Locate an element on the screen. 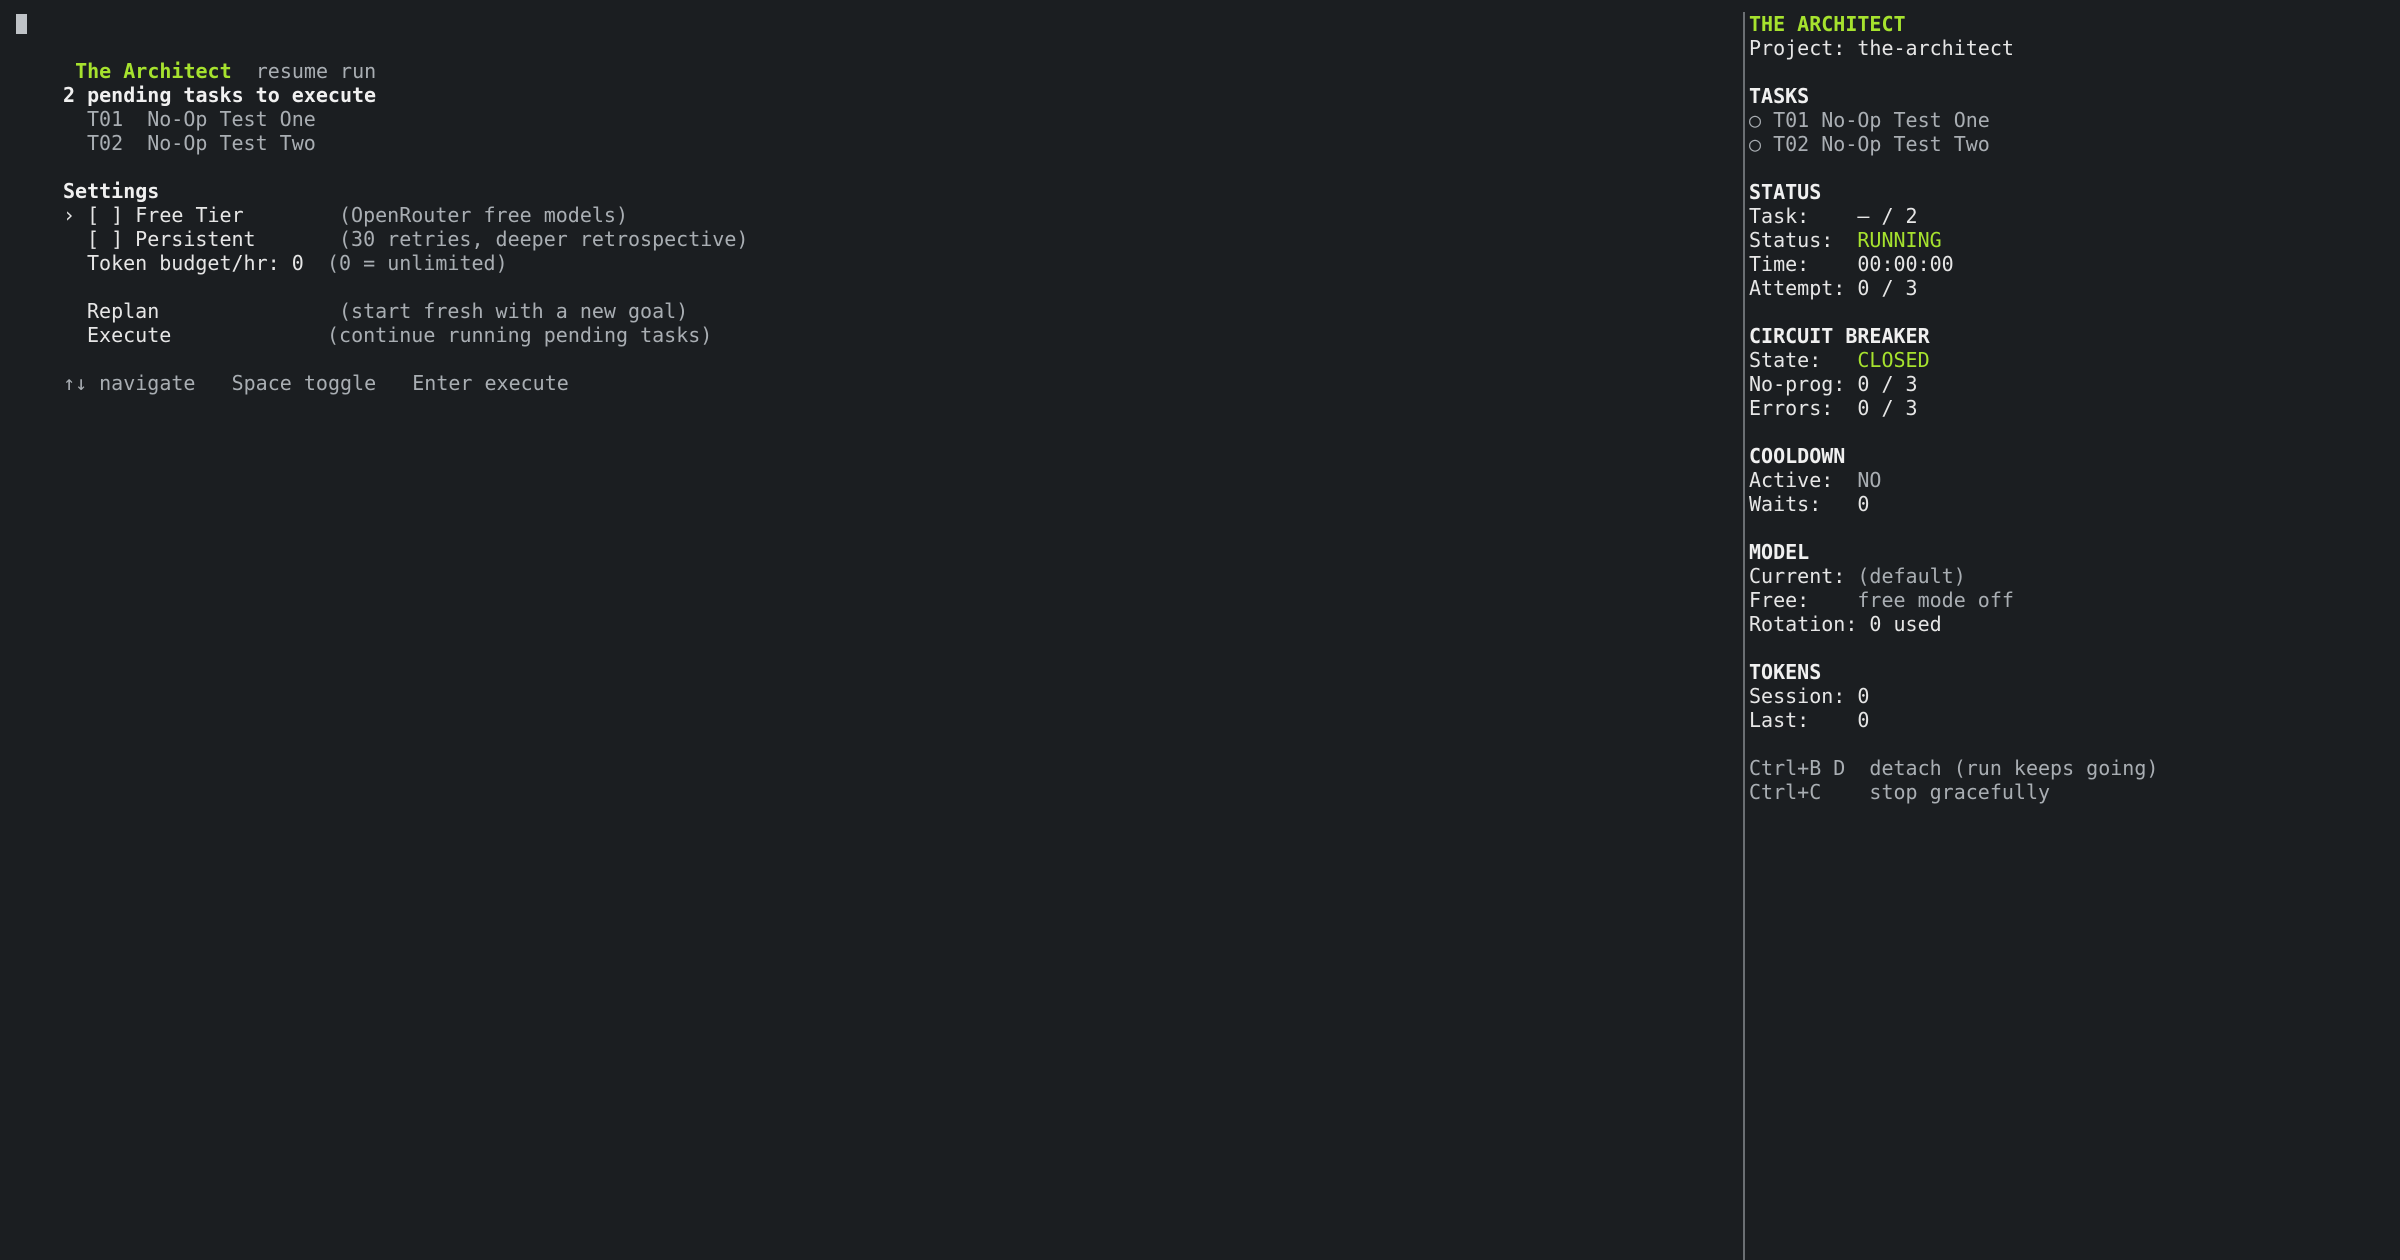  execute-action: Execute is located at coordinates (129, 335).